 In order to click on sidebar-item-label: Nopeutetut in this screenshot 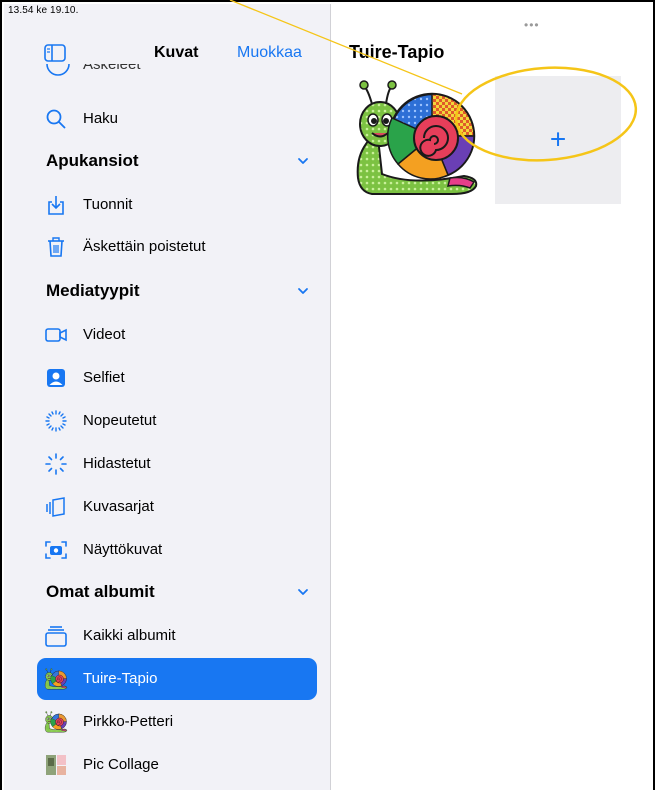, I will do `click(120, 420)`.